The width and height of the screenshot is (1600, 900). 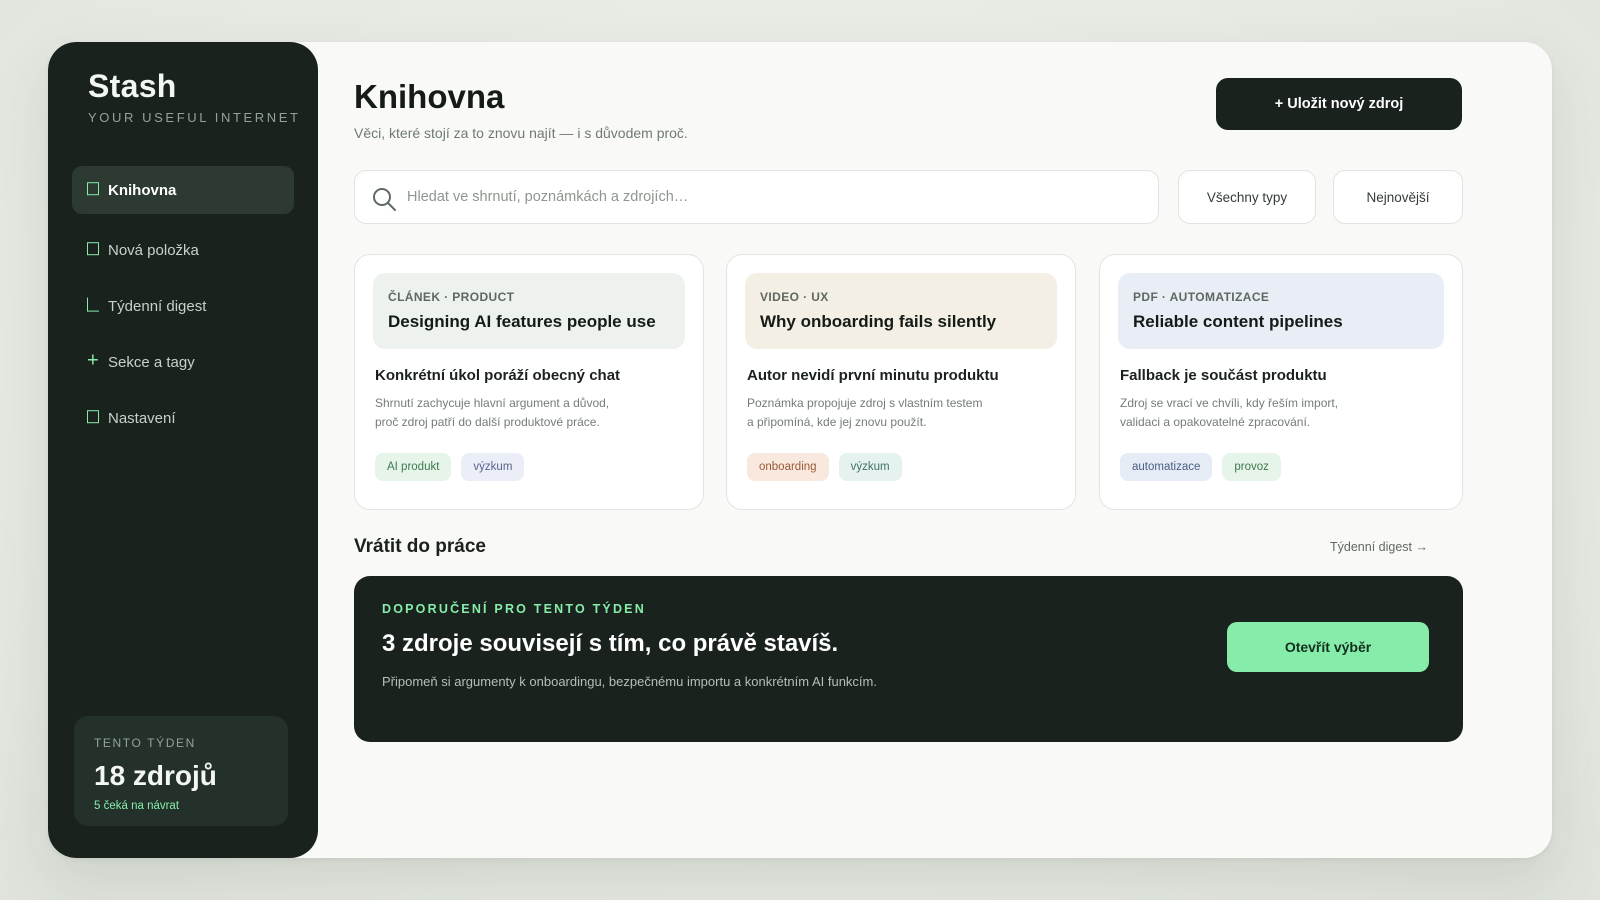 I want to click on sidebar-item-knihovna: Knihovna, so click(x=183, y=190).